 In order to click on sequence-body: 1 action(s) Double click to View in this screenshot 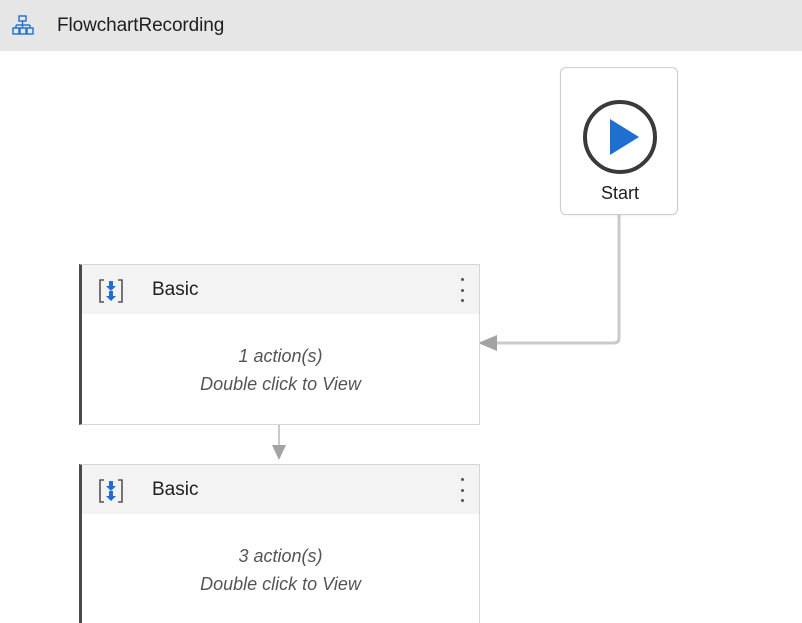, I will do `click(280, 356)`.